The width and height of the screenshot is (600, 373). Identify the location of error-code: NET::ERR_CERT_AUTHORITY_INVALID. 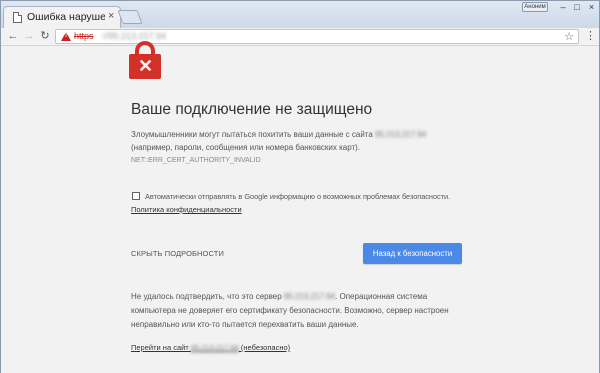
(196, 160).